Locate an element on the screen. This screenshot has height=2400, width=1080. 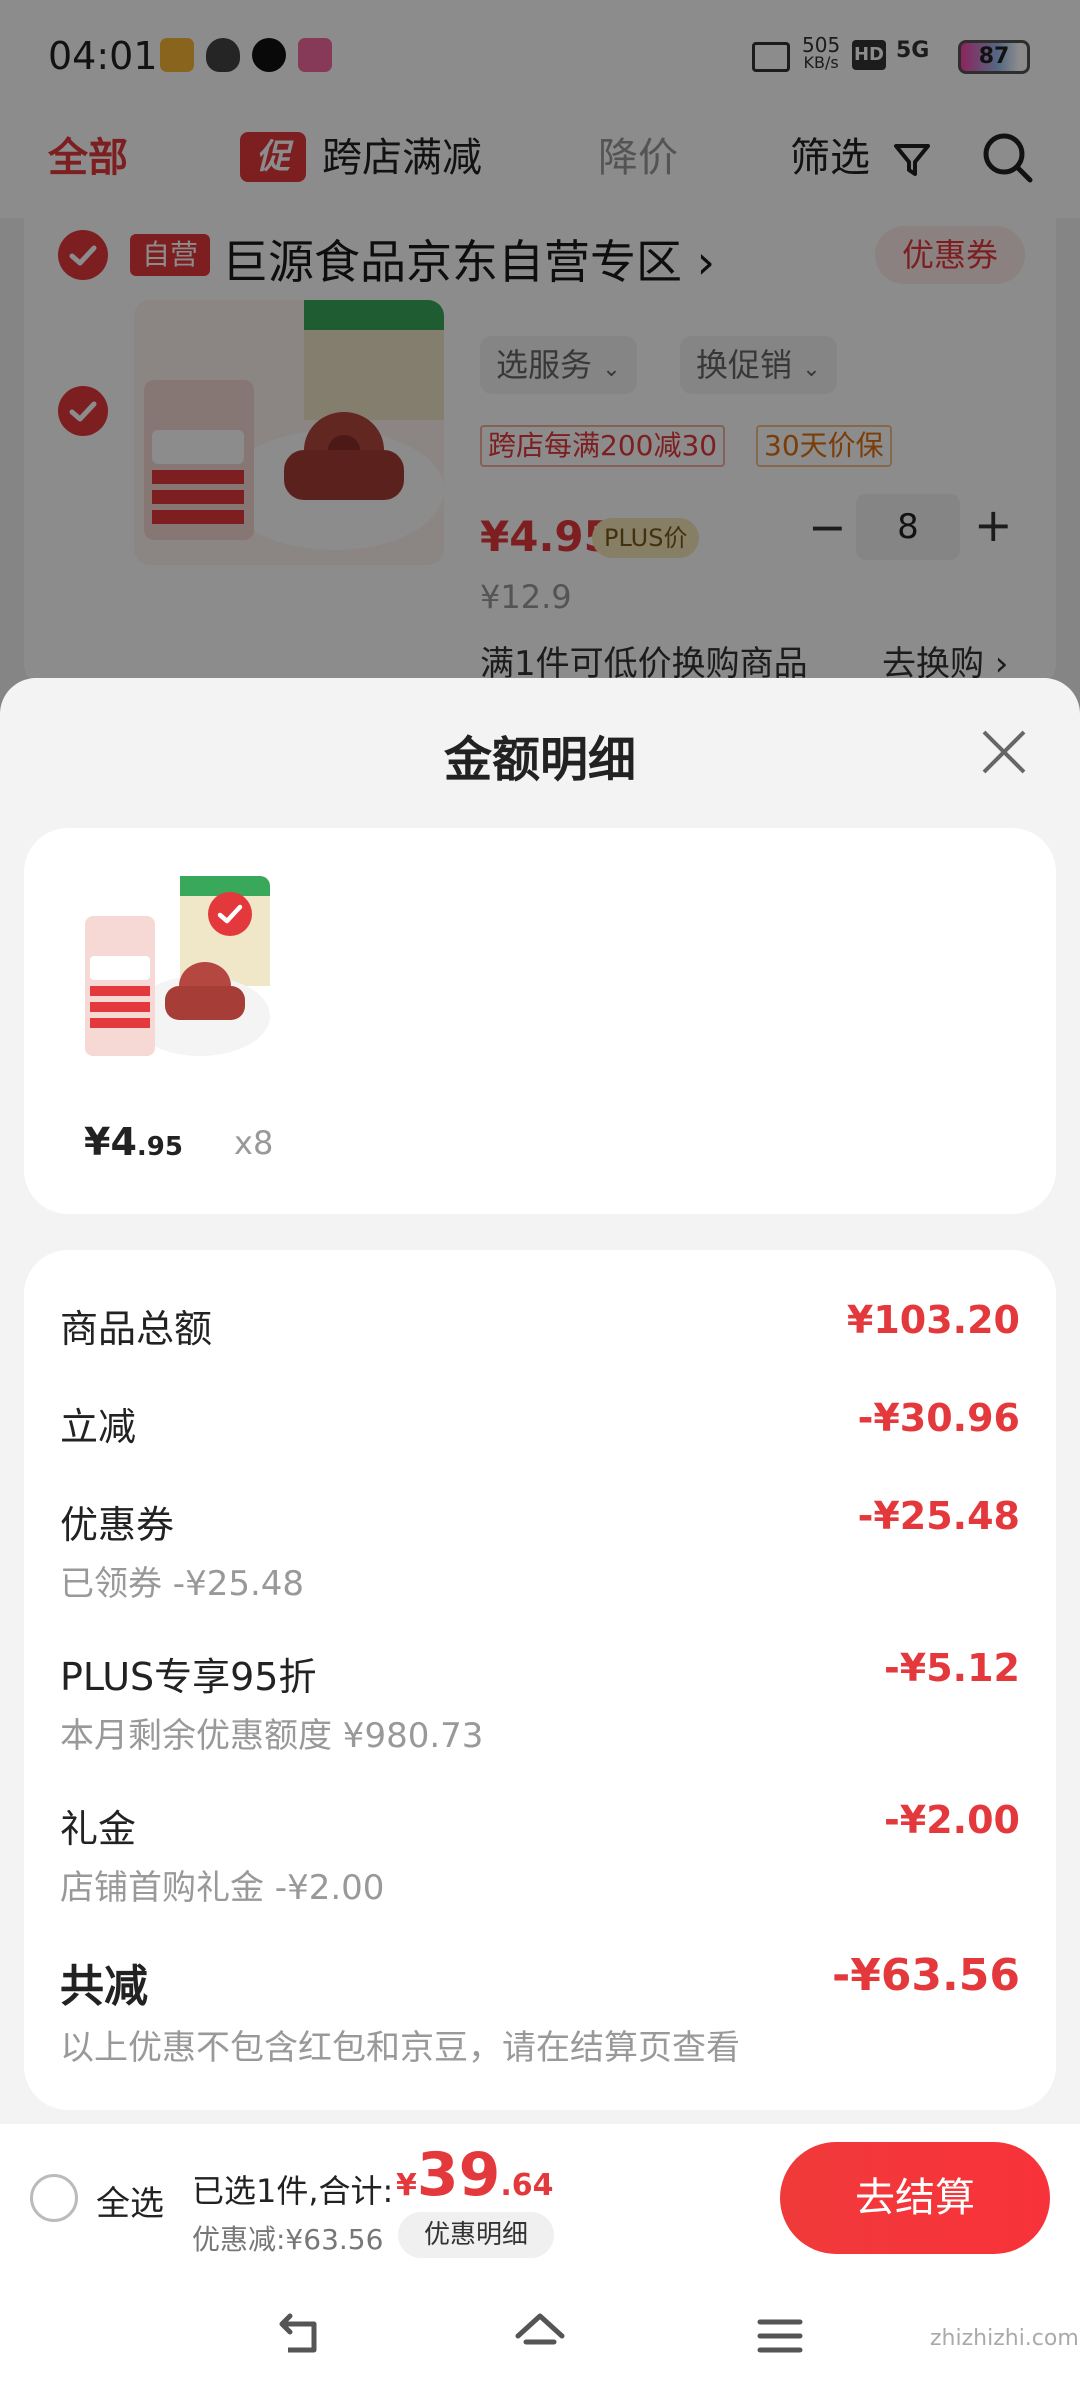
row-value-total-discount: -¥63.56 is located at coordinates (925, 1975).